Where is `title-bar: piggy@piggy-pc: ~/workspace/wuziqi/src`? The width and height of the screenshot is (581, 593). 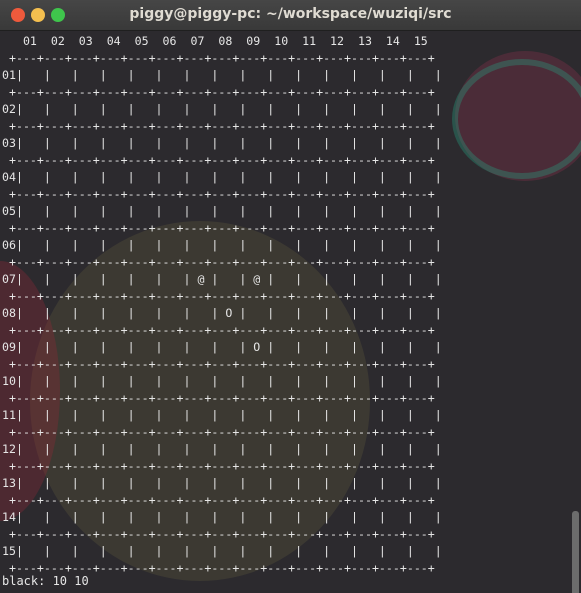 title-bar: piggy@piggy-pc: ~/workspace/wuziqi/src is located at coordinates (290, 15).